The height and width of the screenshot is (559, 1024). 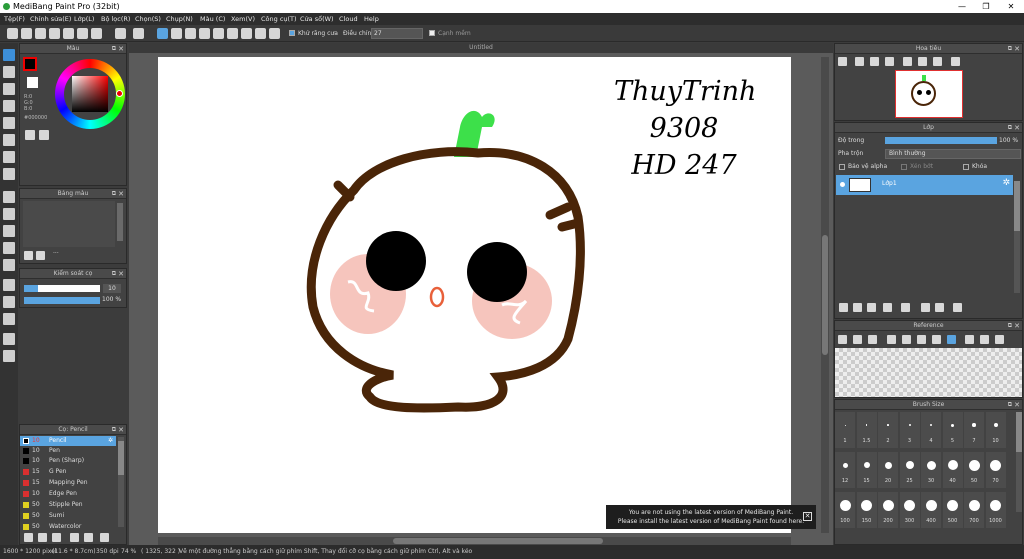 I want to click on undo-icon, so click(x=120, y=33).